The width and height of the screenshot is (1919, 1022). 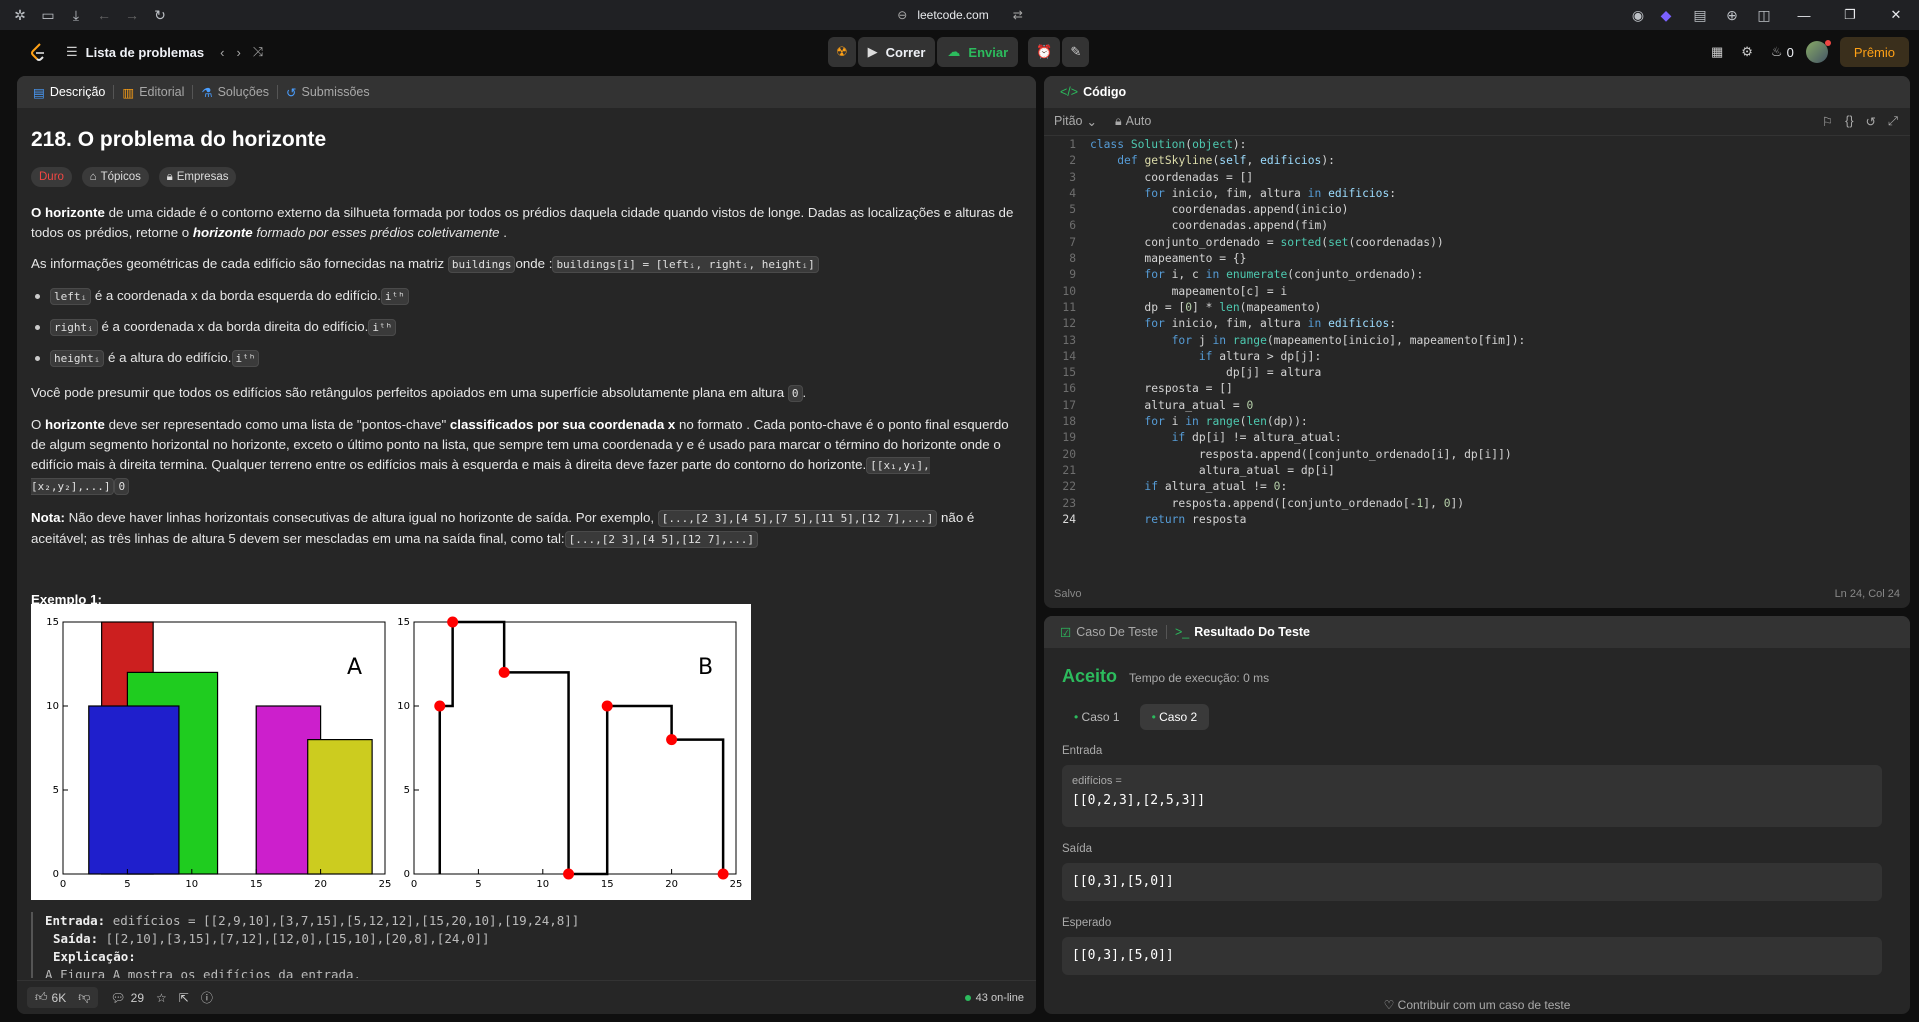 I want to click on thumbs-up-icon: 👍︎, so click(x=41, y=997).